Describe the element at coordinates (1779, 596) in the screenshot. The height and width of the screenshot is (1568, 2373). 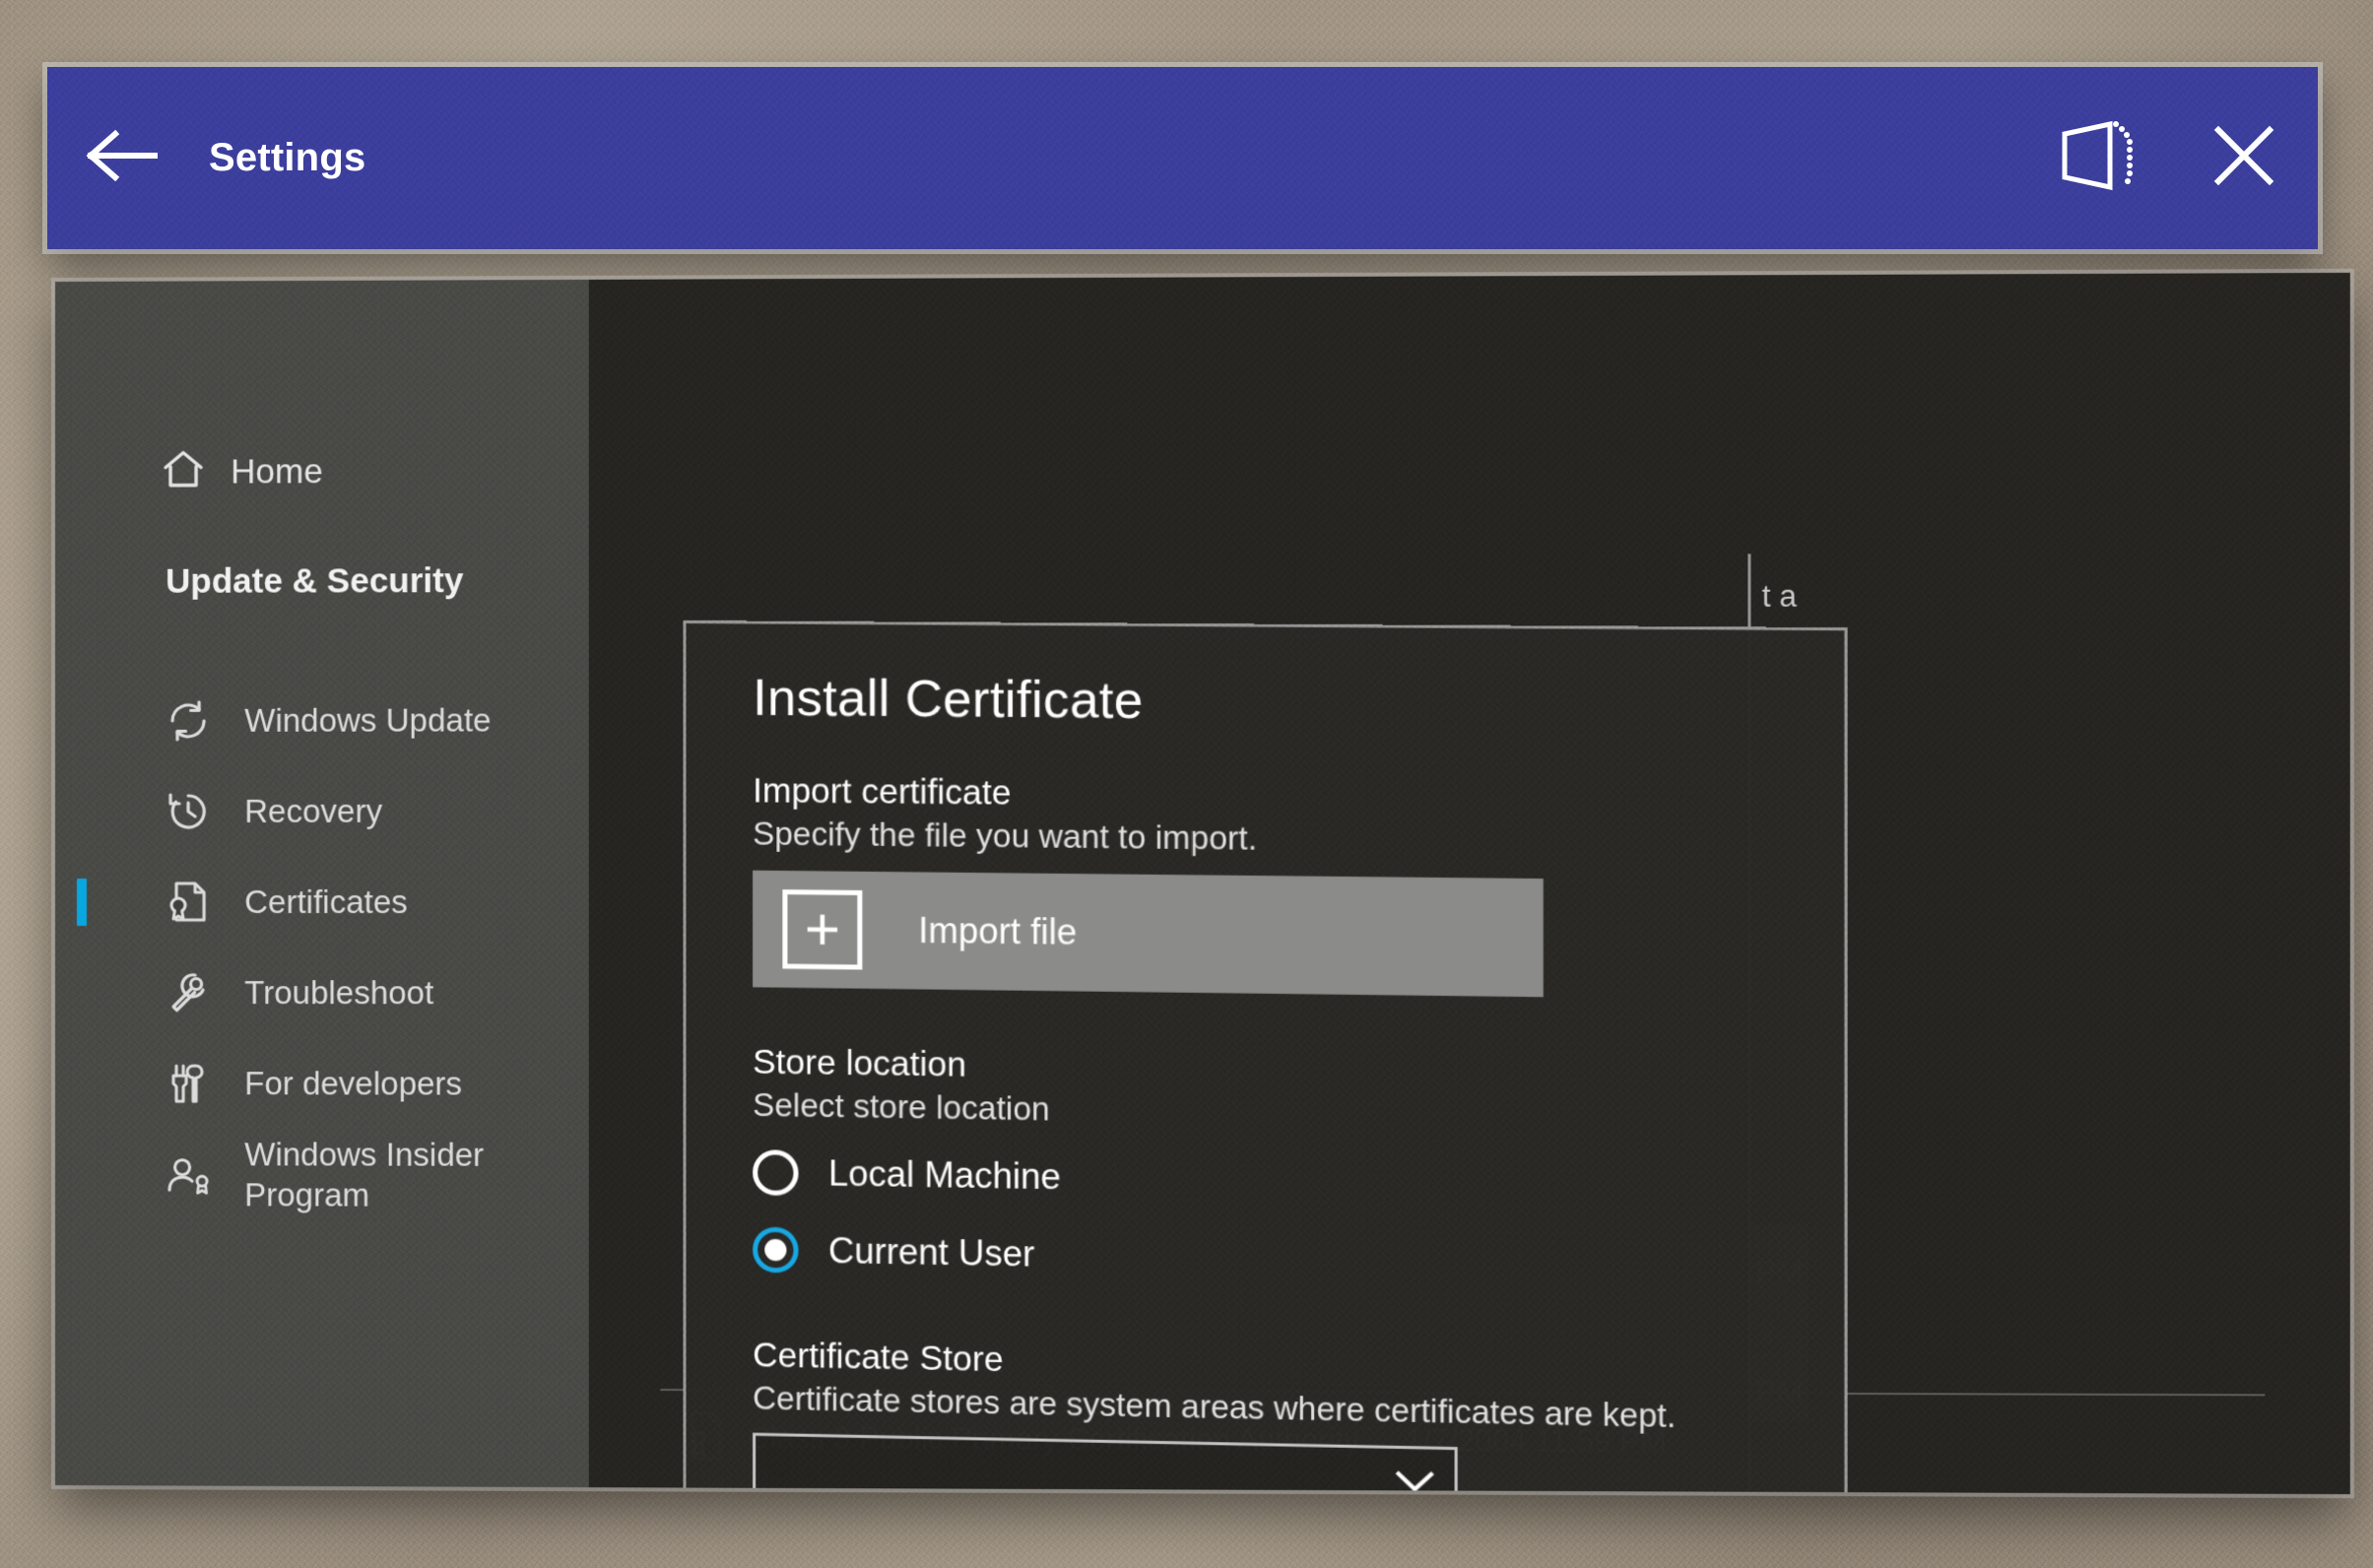
I see `background-text-fragment: t a` at that location.